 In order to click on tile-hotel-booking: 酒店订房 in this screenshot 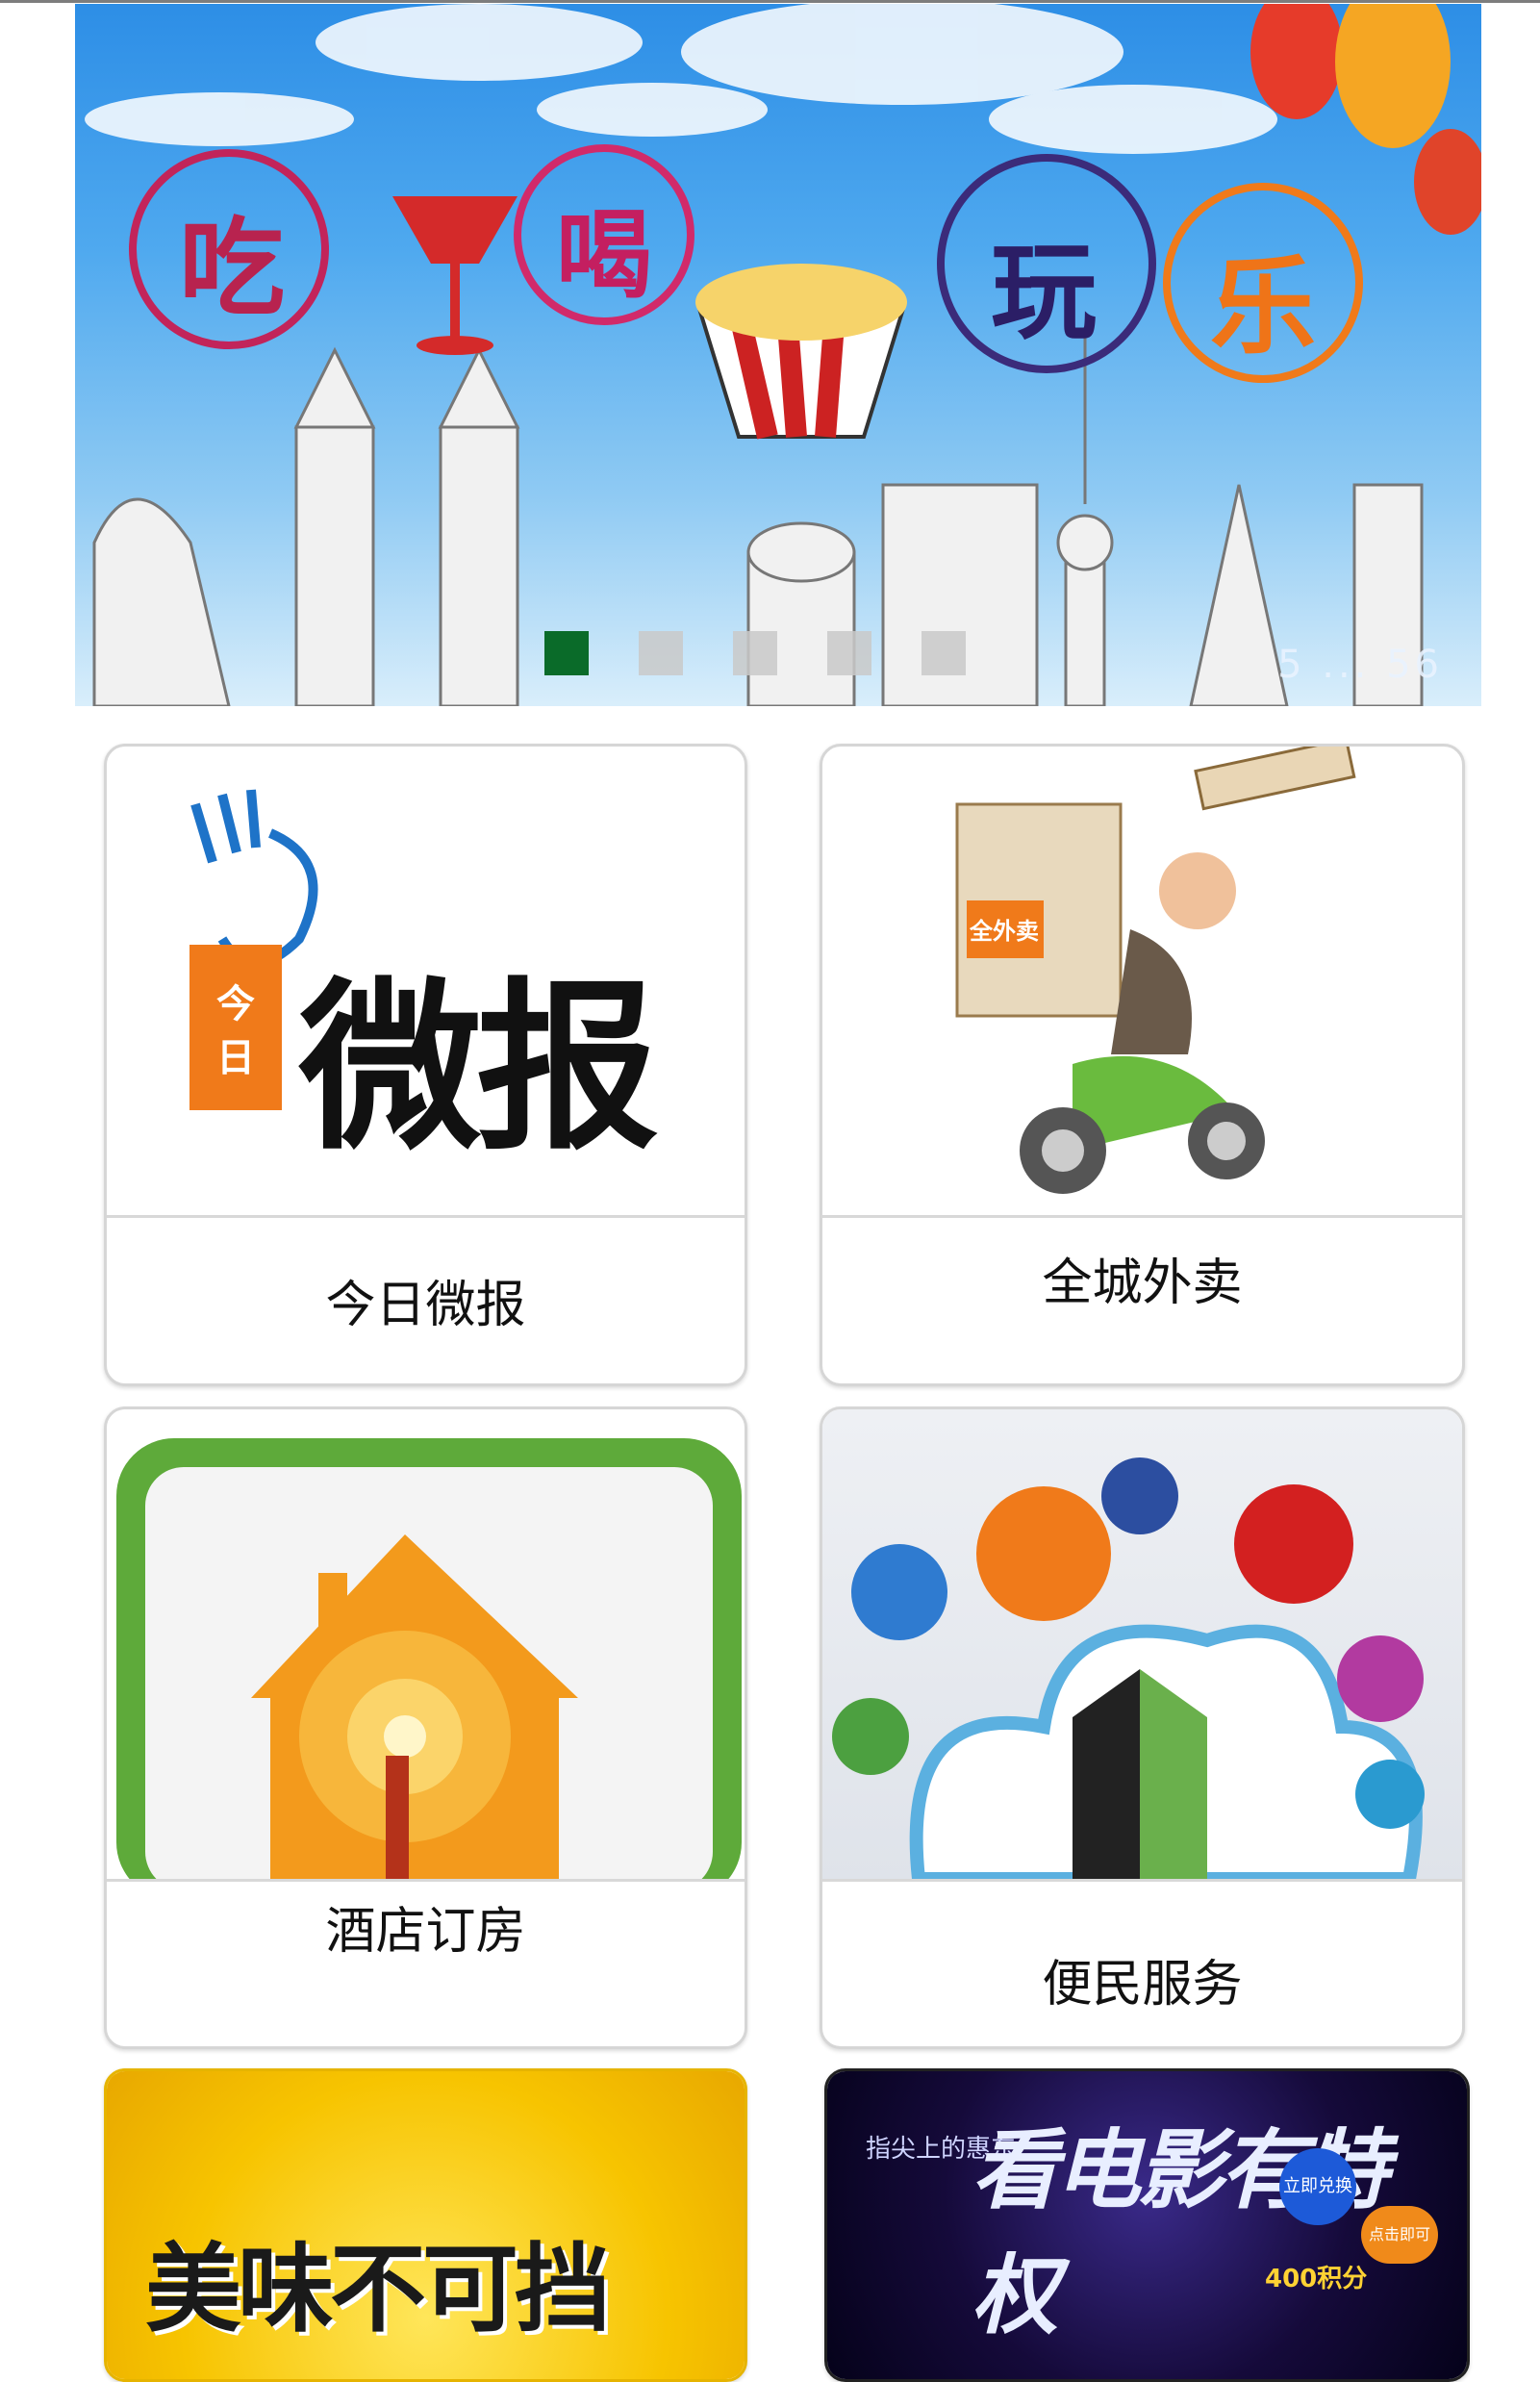, I will do `click(425, 1727)`.